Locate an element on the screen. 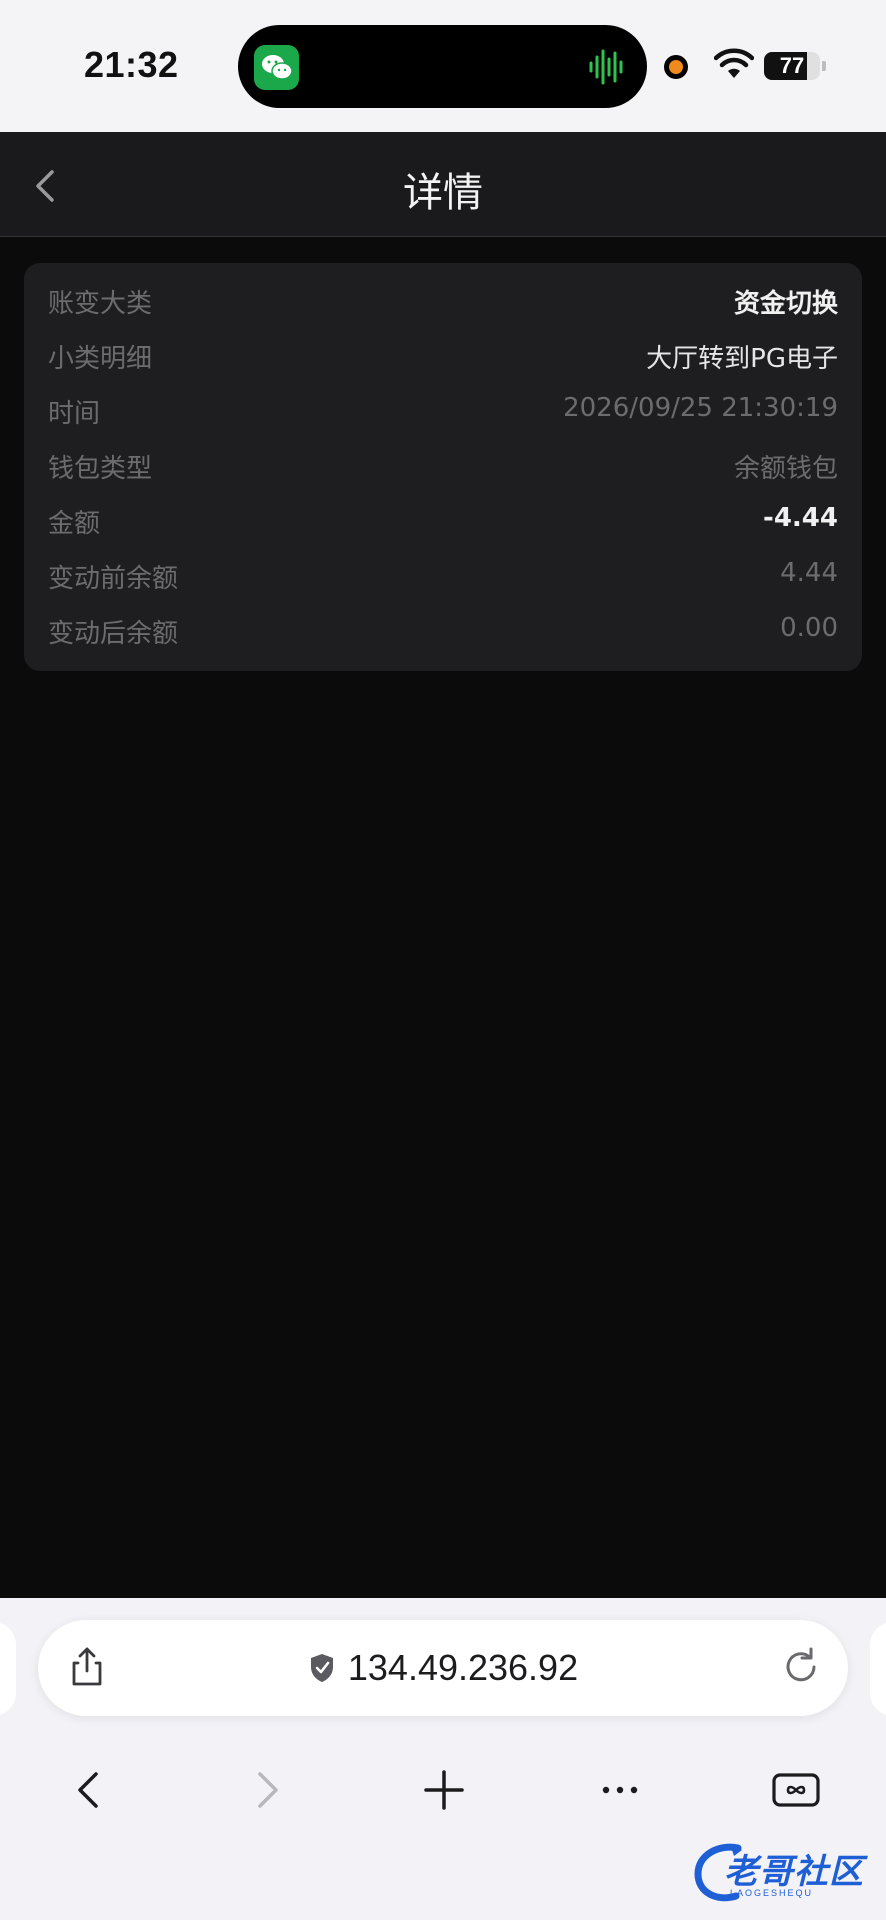  detail-value: 0.00 is located at coordinates (809, 628).